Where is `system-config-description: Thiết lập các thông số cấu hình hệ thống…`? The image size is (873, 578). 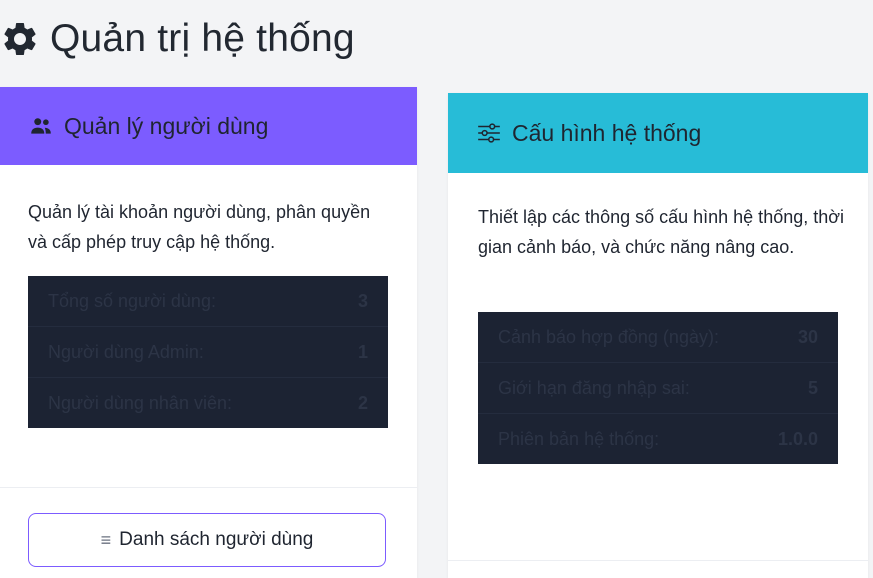 system-config-description: Thiết lập các thông số cấu hình hệ thống… is located at coordinates (661, 232).